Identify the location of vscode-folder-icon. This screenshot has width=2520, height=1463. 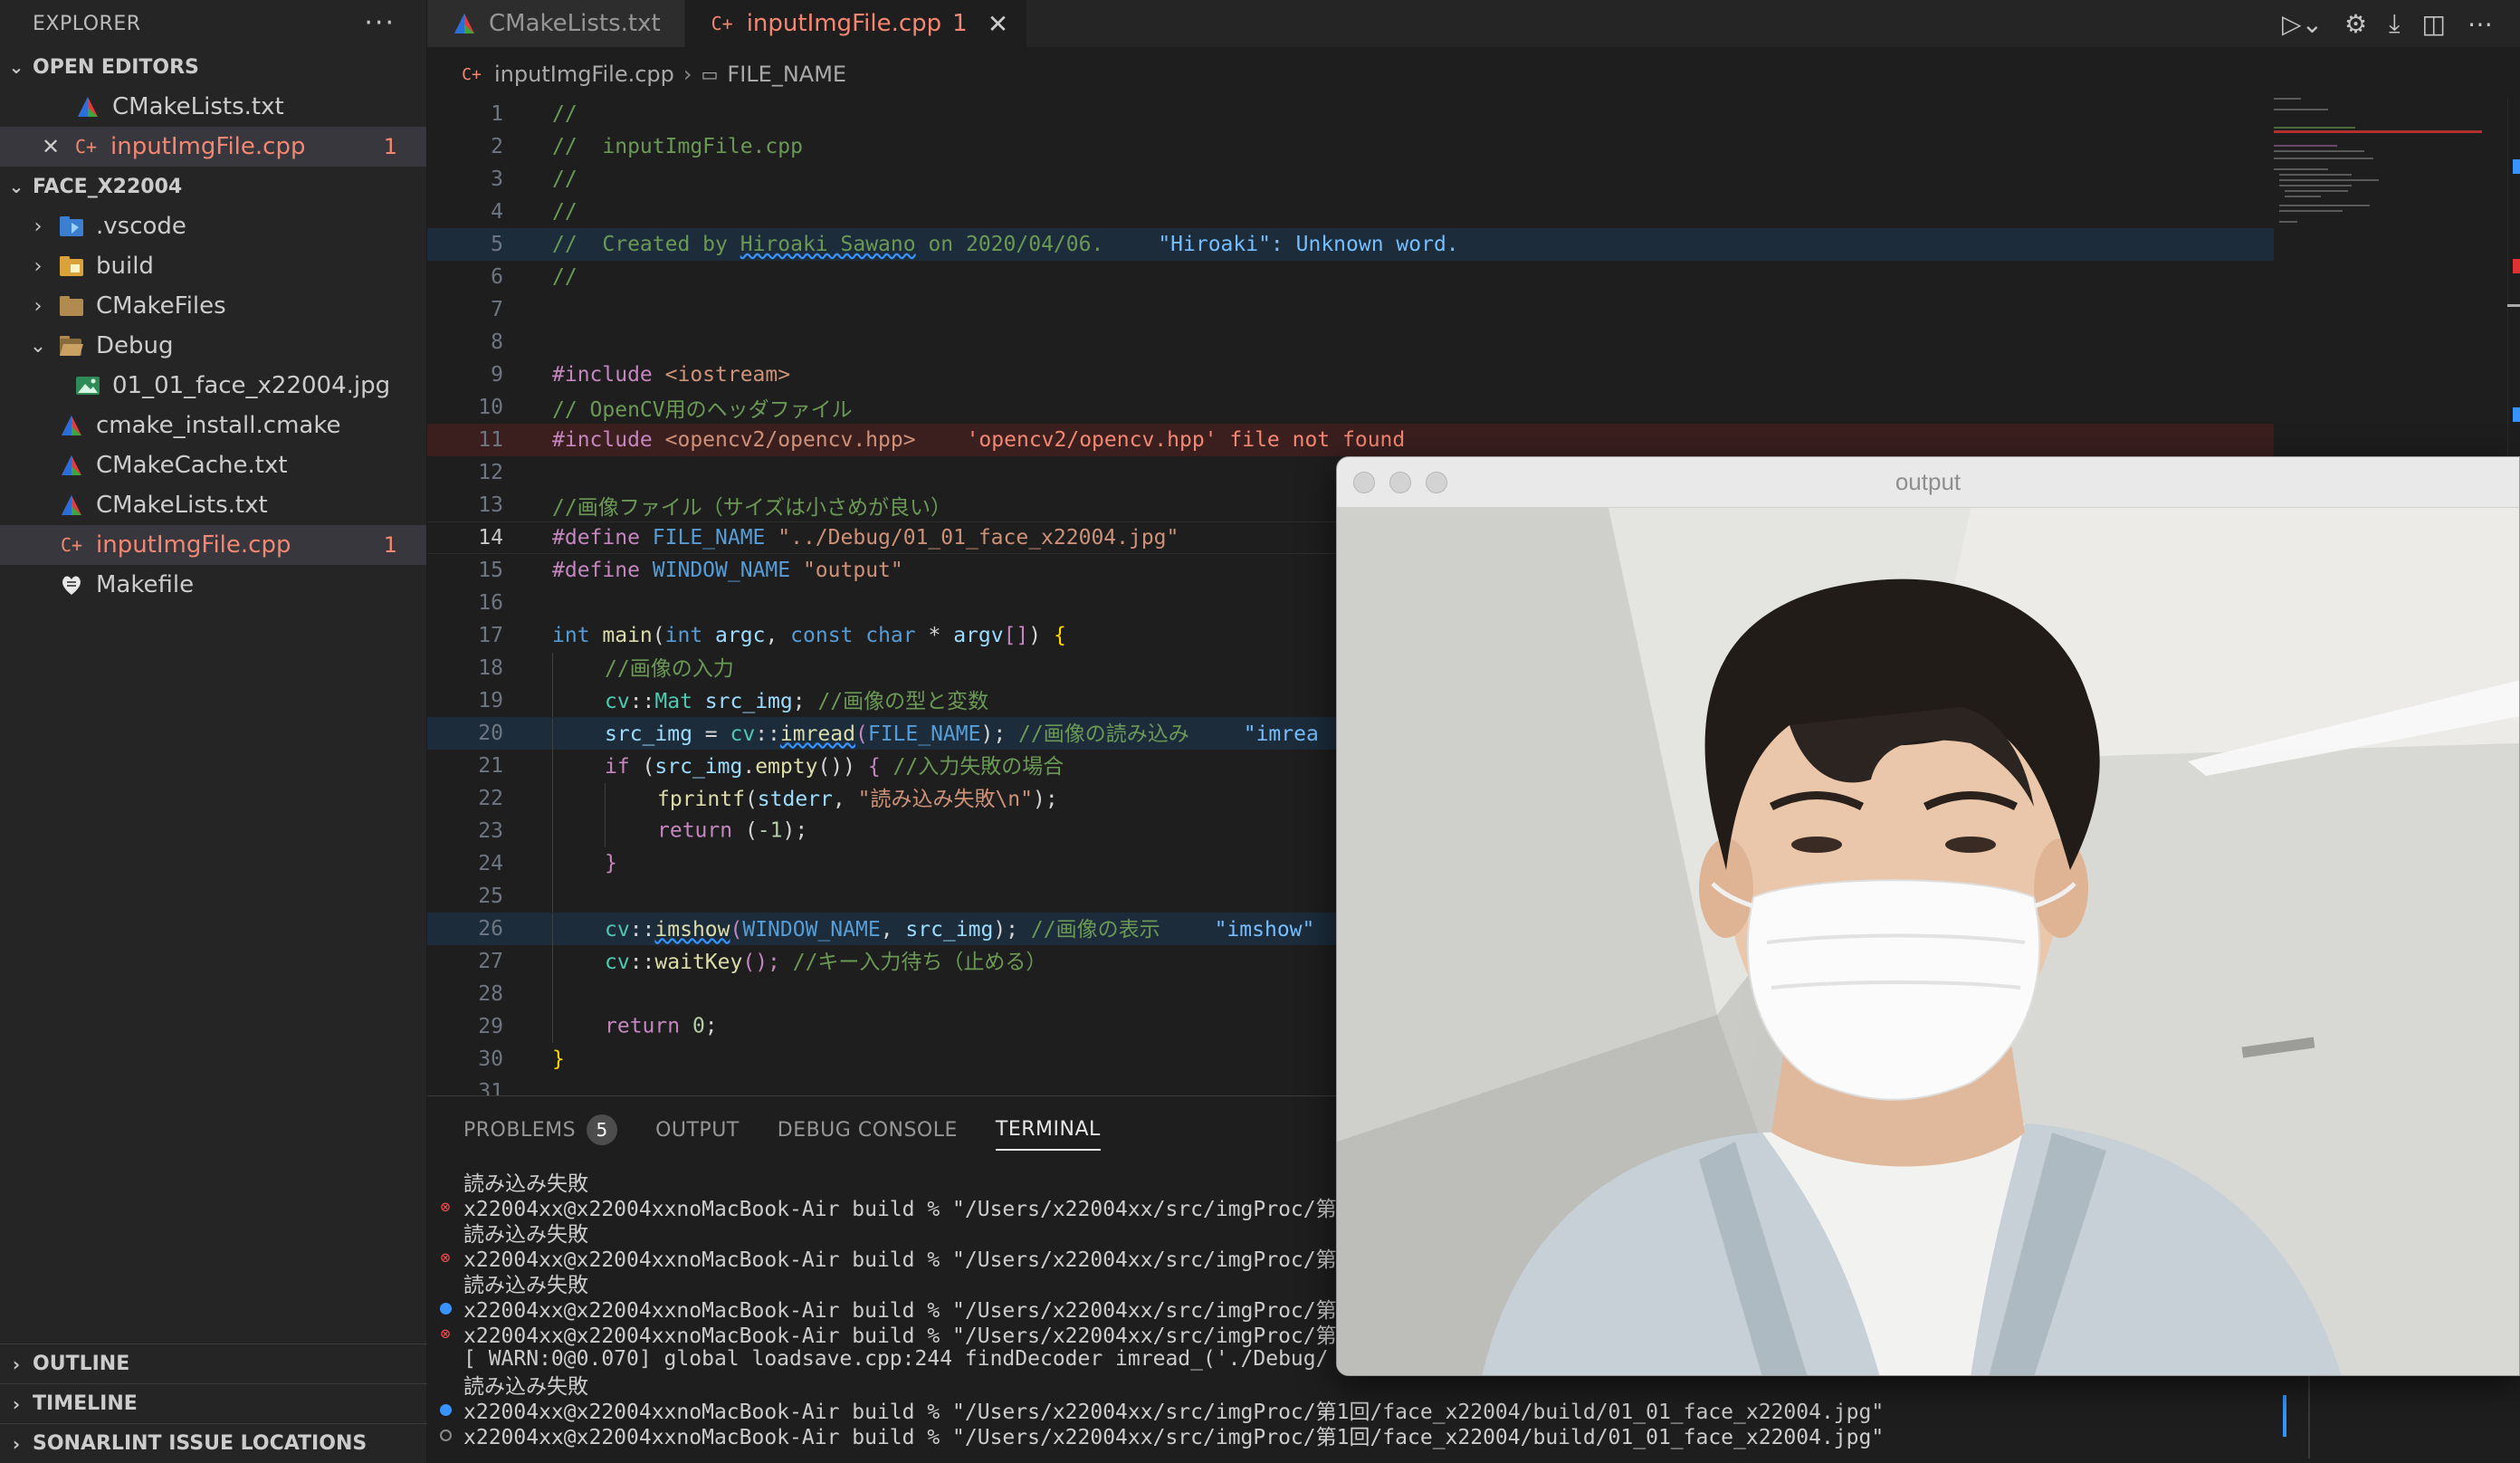
(72, 226).